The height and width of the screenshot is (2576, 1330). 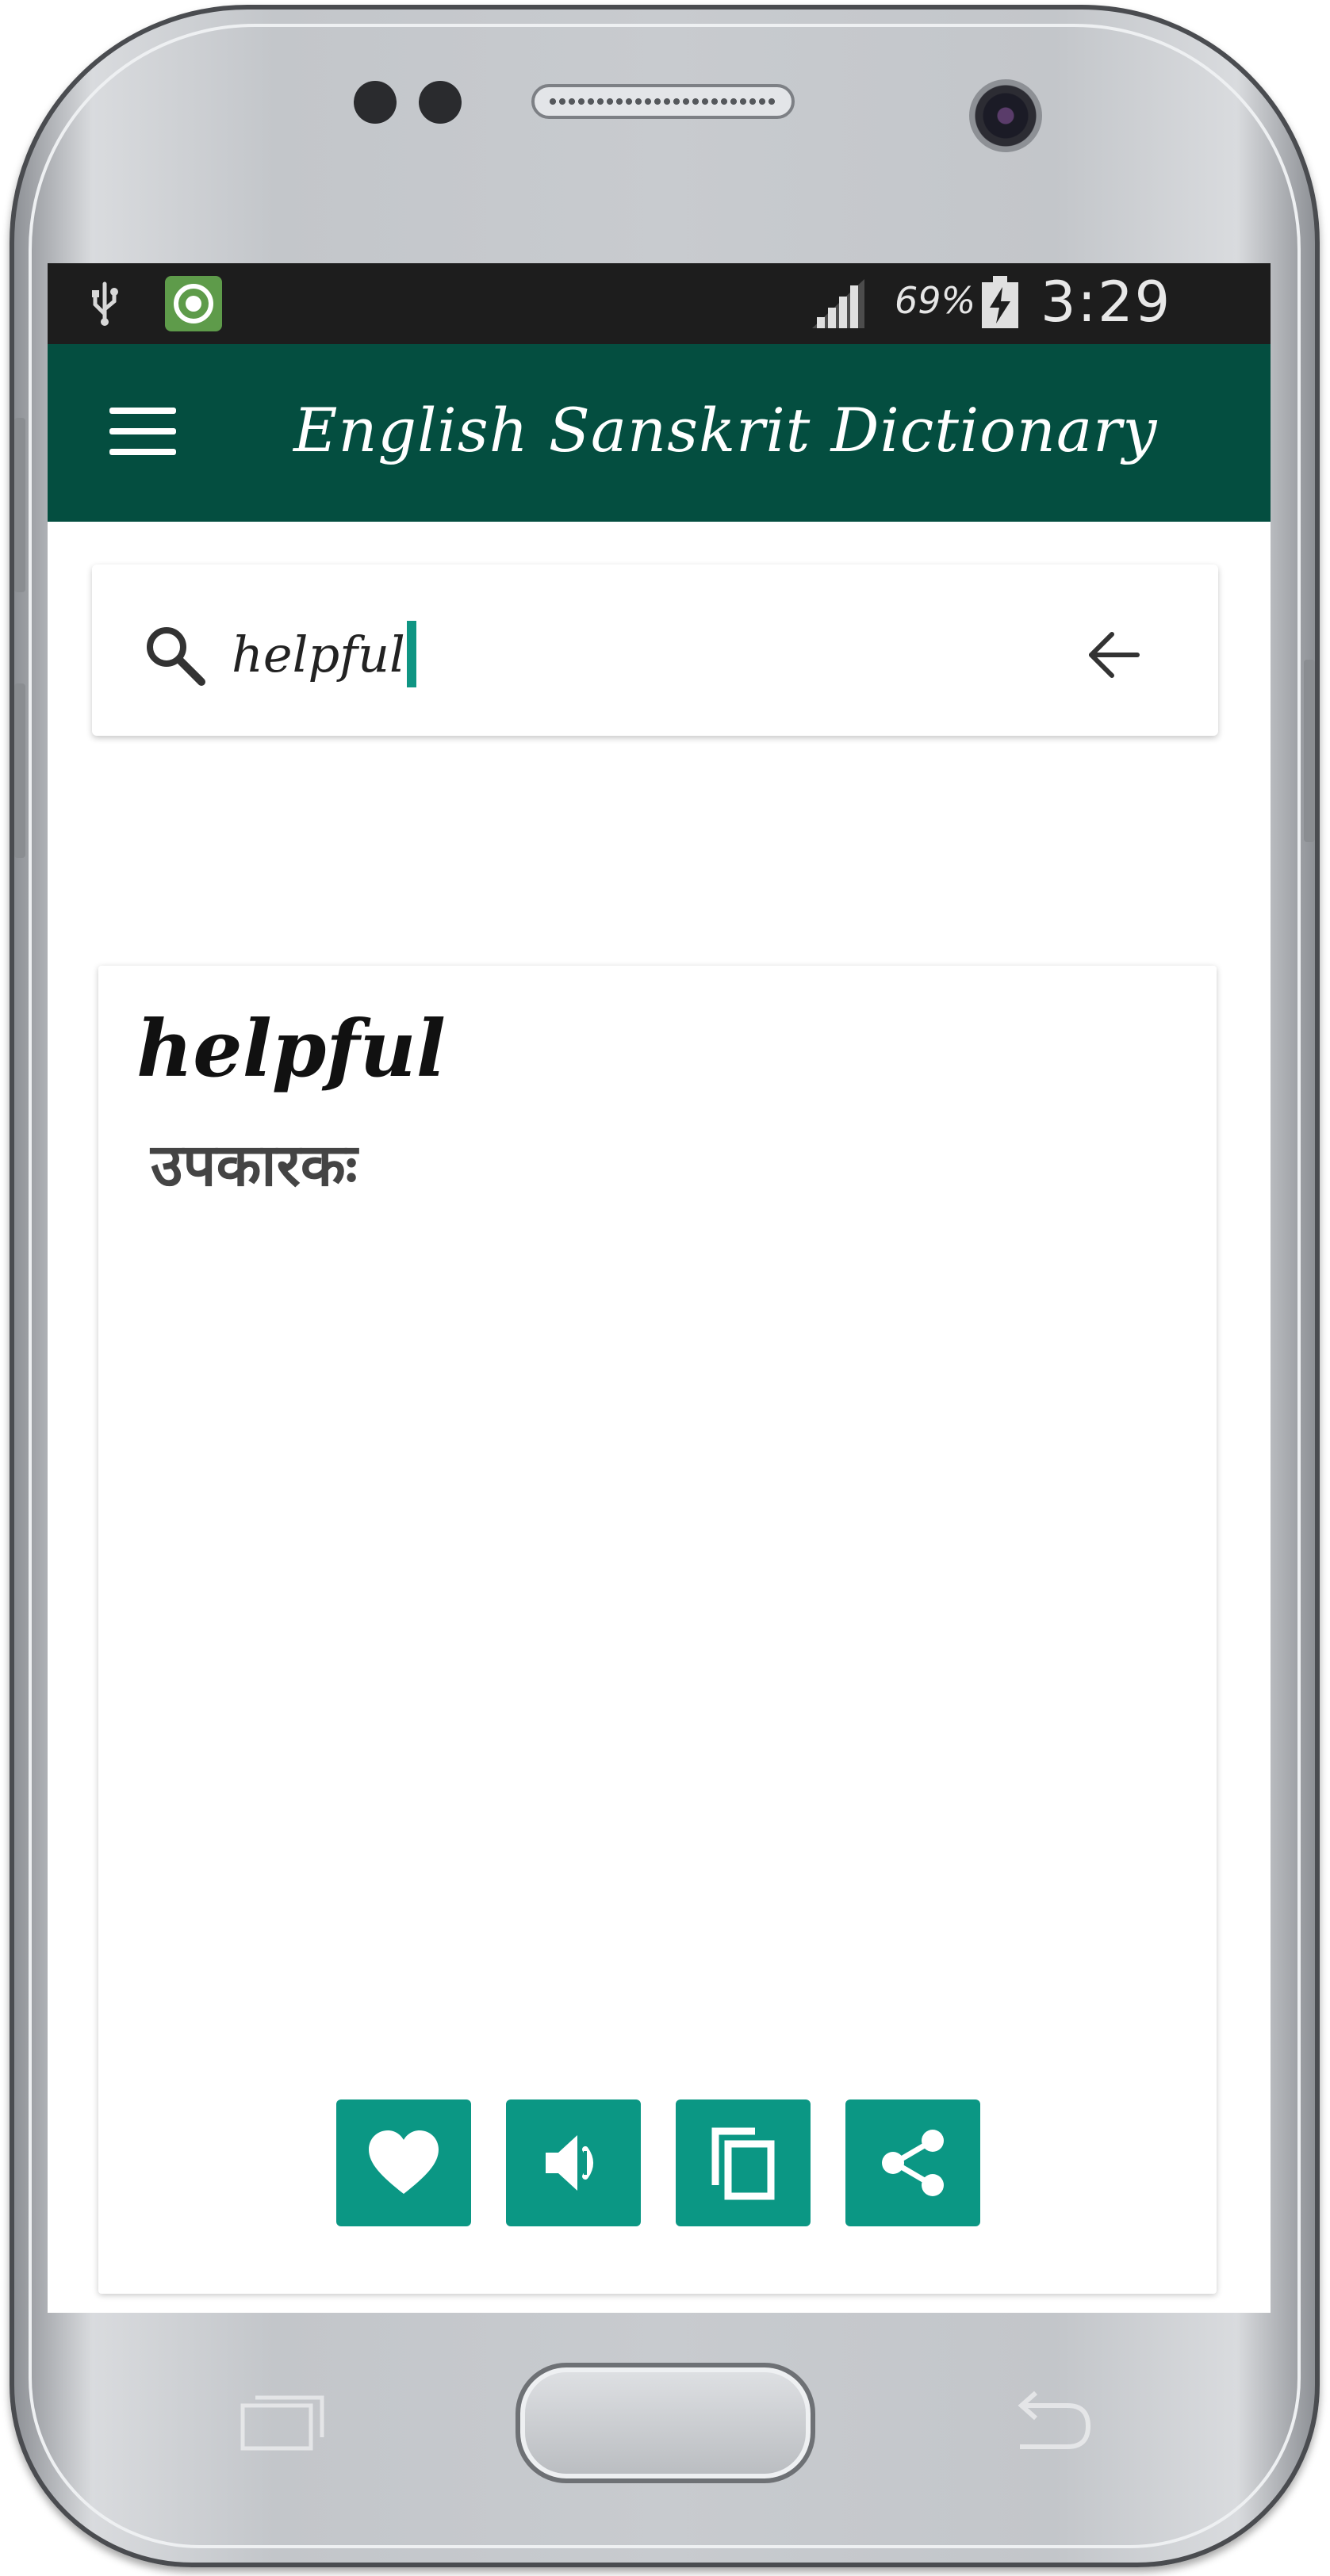 I want to click on app-notification-icon, so click(x=193, y=303).